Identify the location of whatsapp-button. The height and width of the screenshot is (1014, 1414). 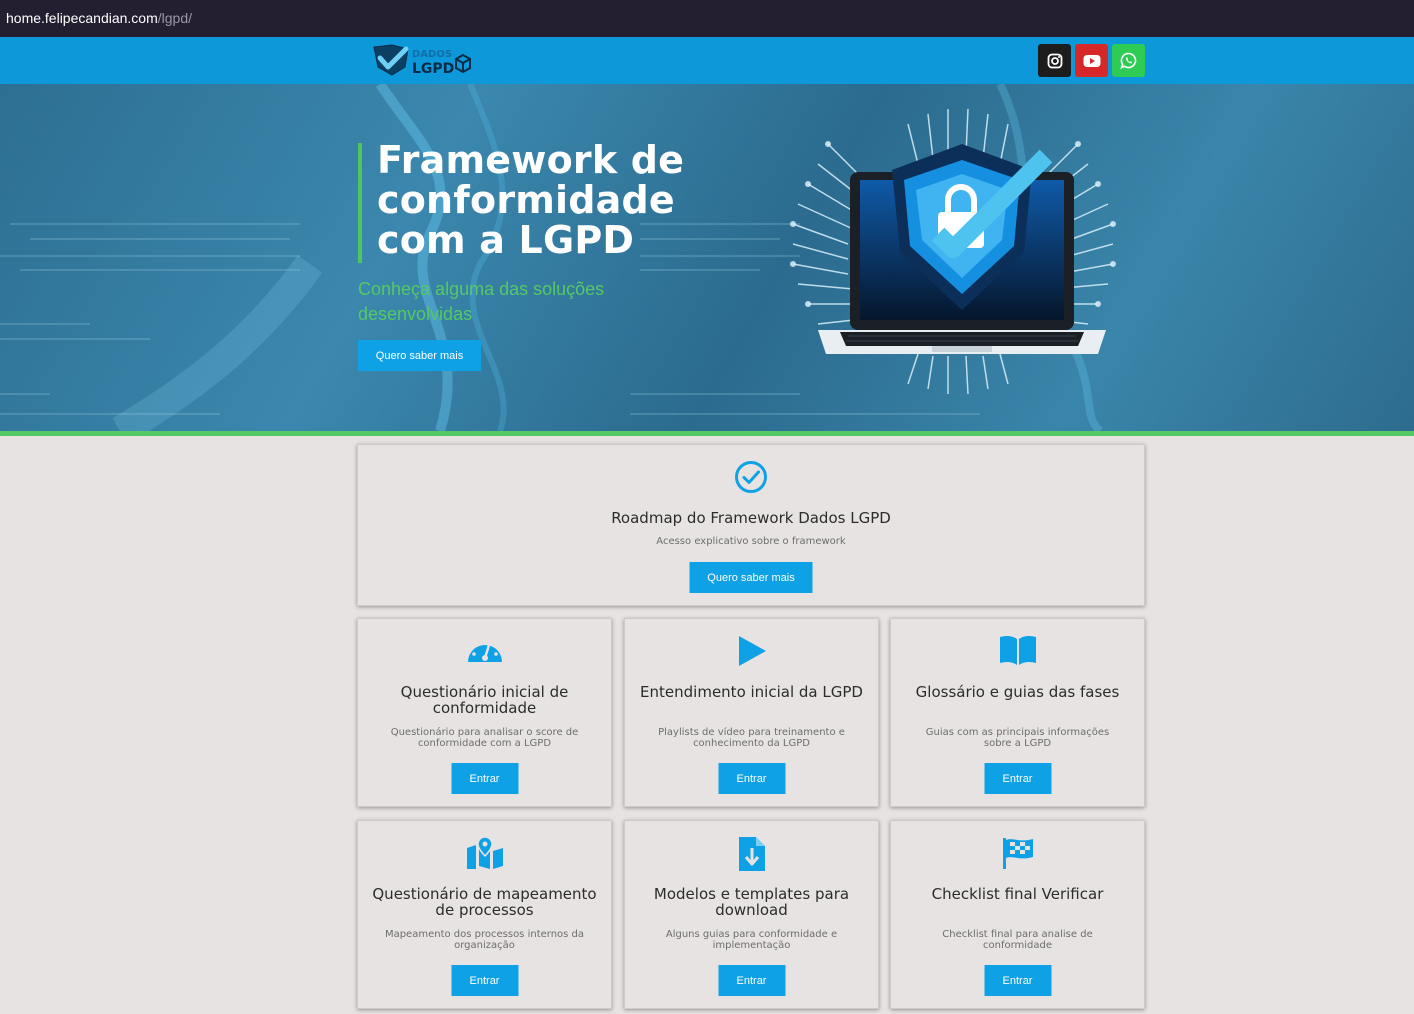
(1128, 60).